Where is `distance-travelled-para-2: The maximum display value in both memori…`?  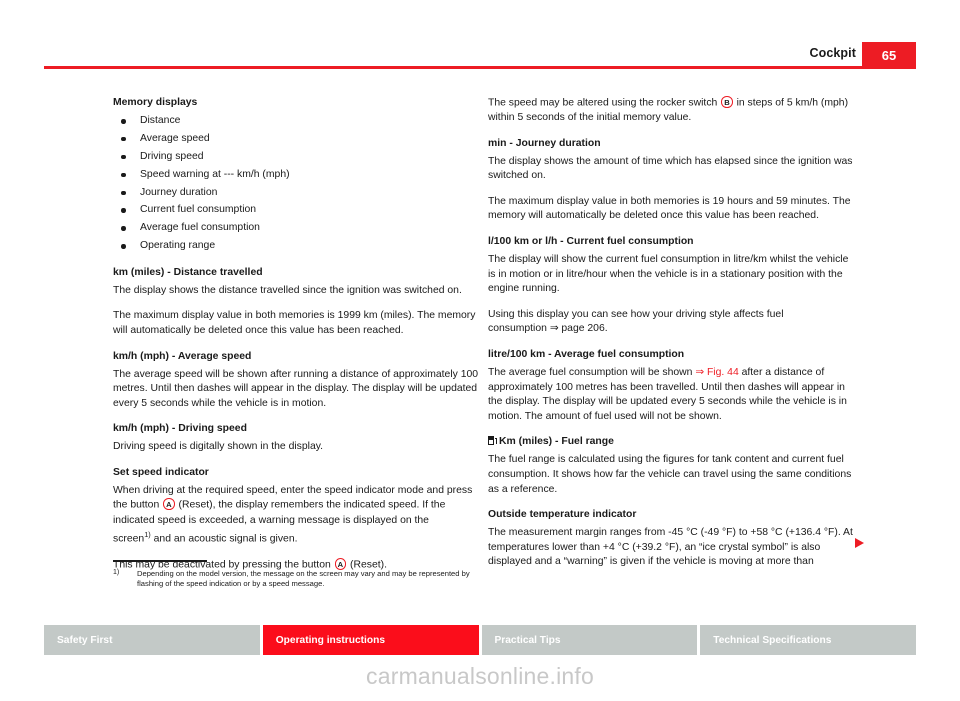 distance-travelled-para-2: The maximum display value in both memori… is located at coordinates (294, 323).